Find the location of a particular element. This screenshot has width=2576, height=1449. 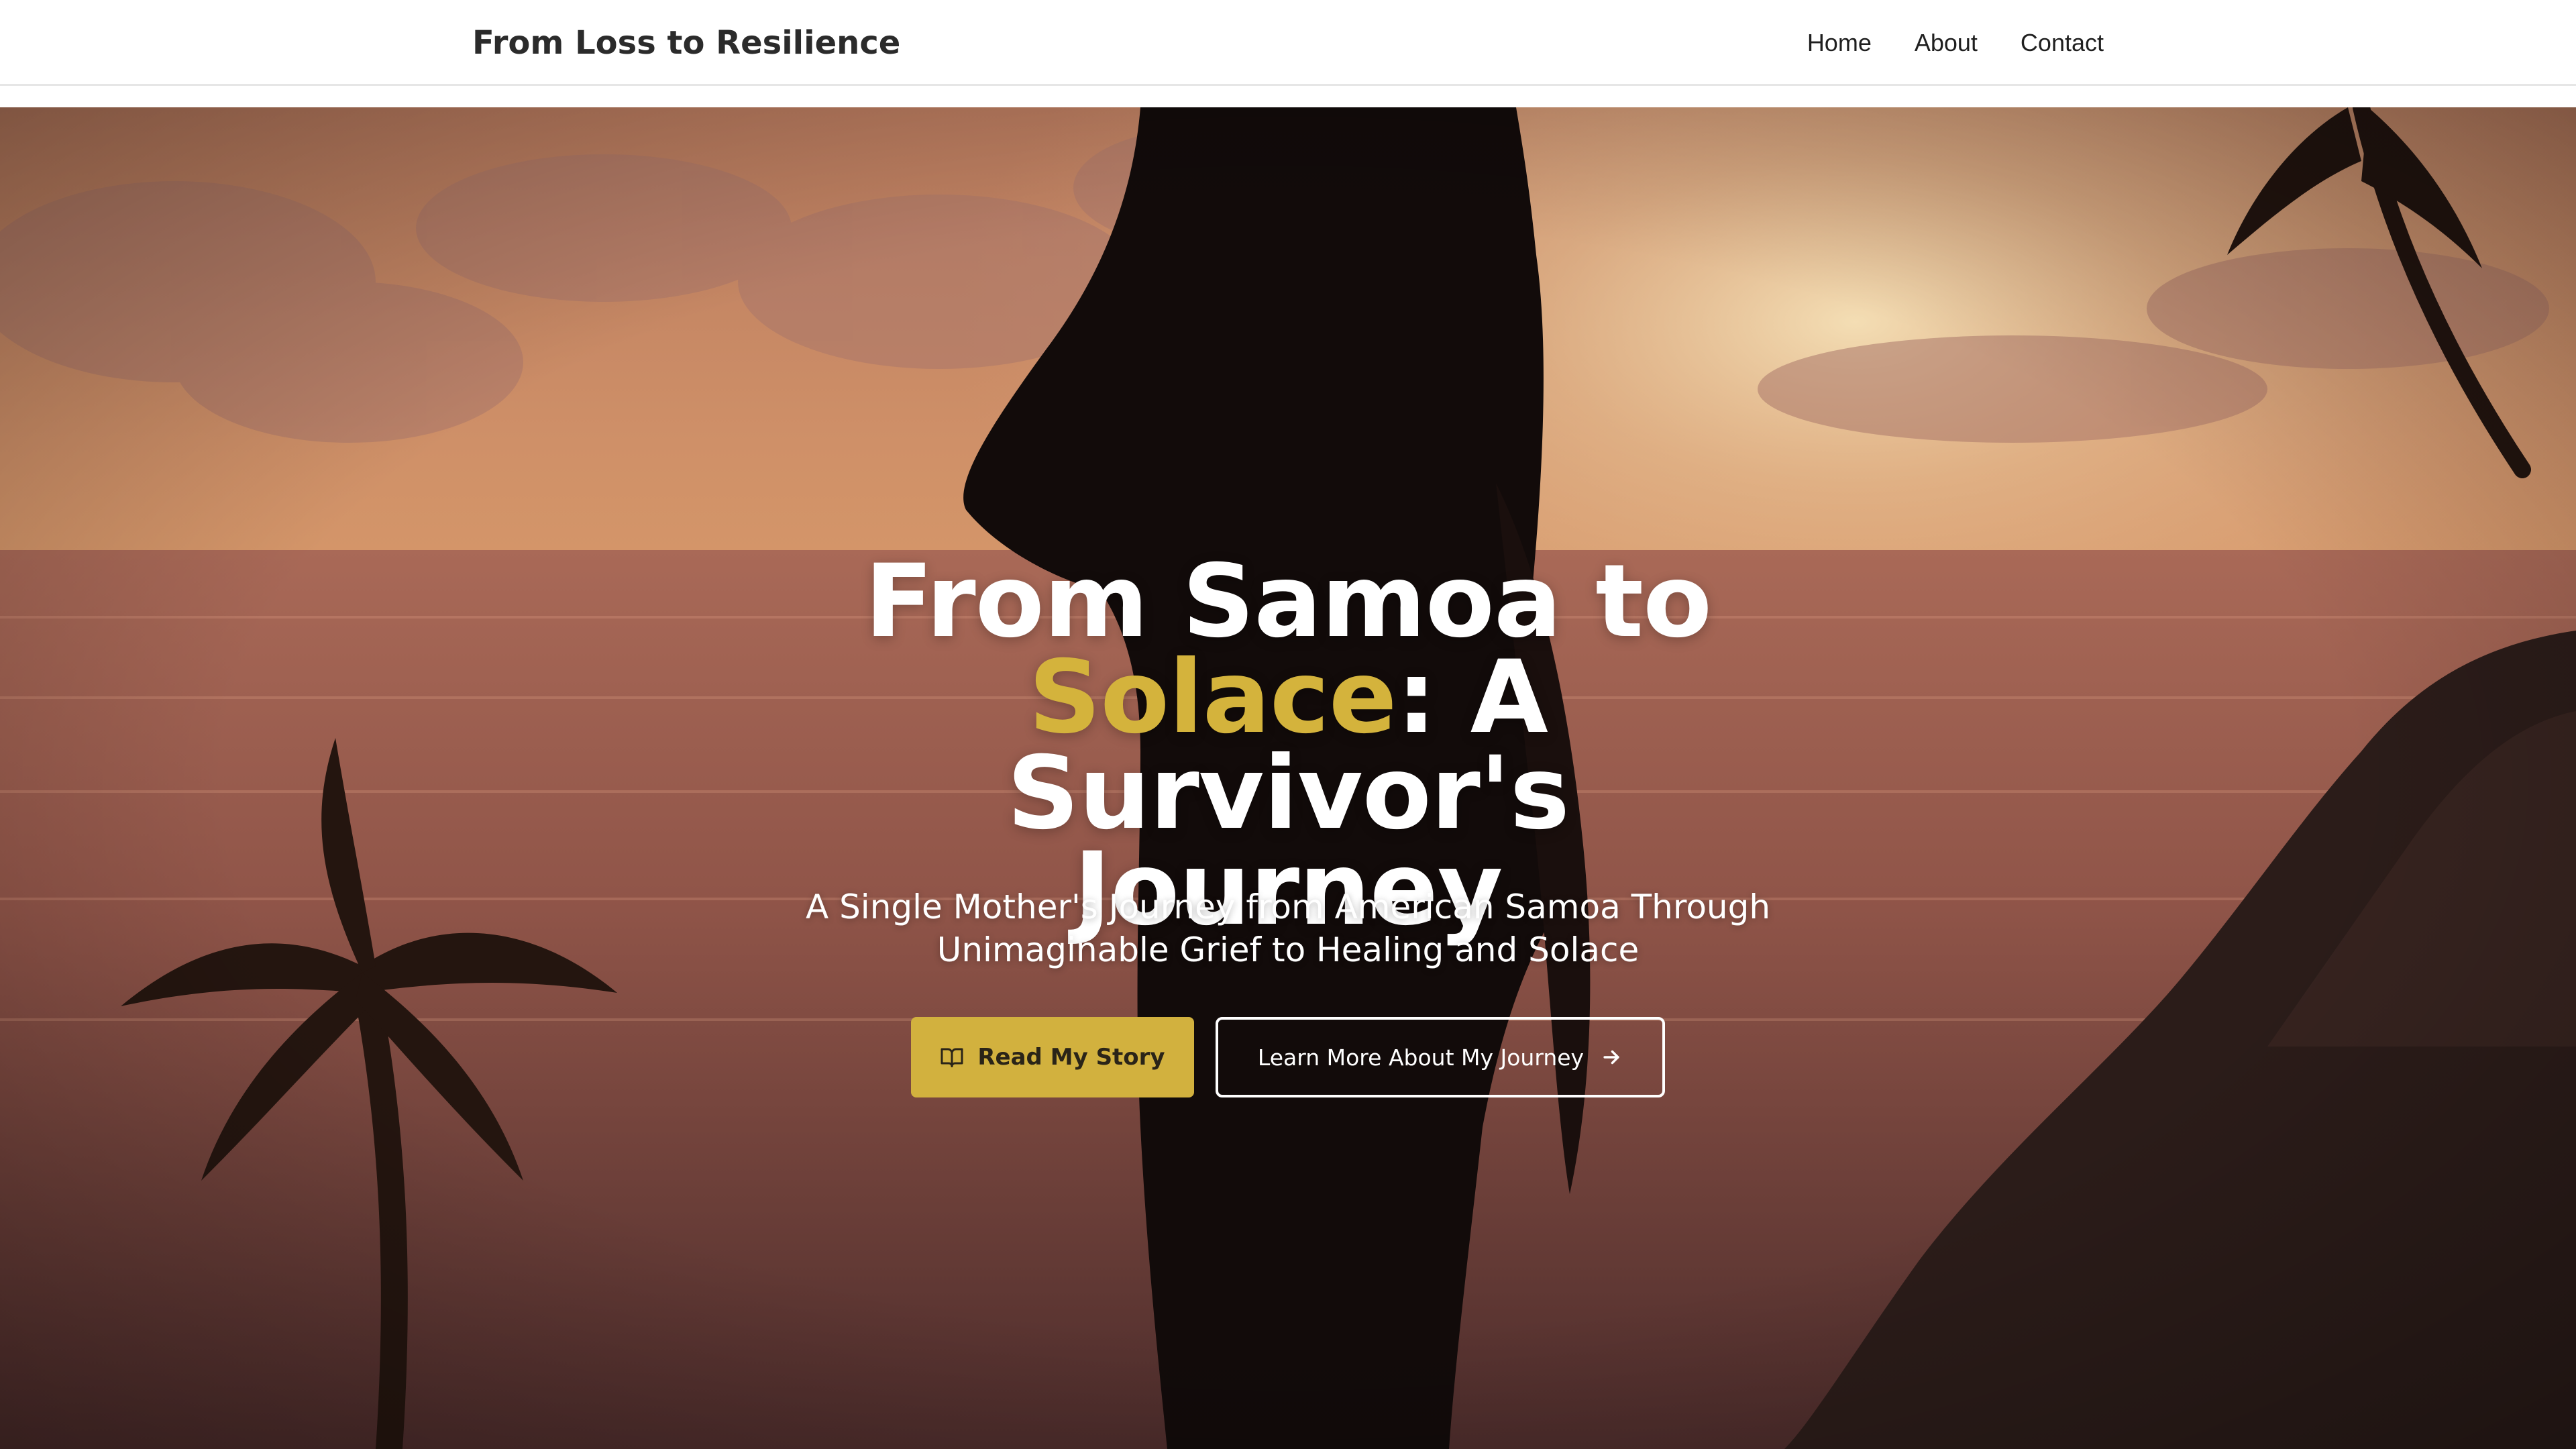

nav-link-about: About is located at coordinates (1946, 43).